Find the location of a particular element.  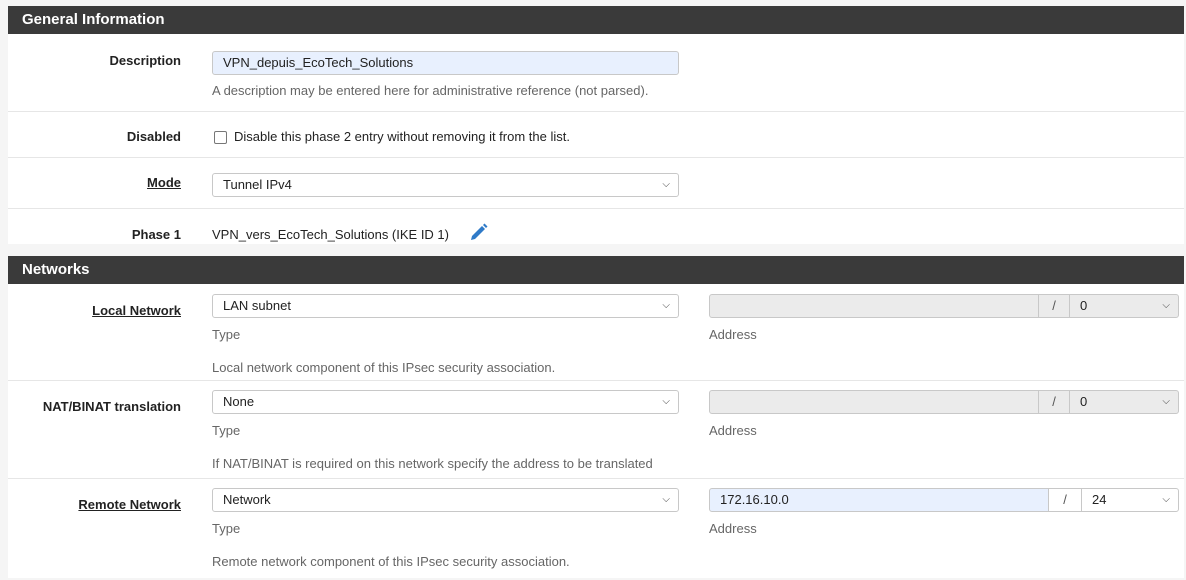

remote-network-type-select: Network ⌵ is located at coordinates (445, 500).